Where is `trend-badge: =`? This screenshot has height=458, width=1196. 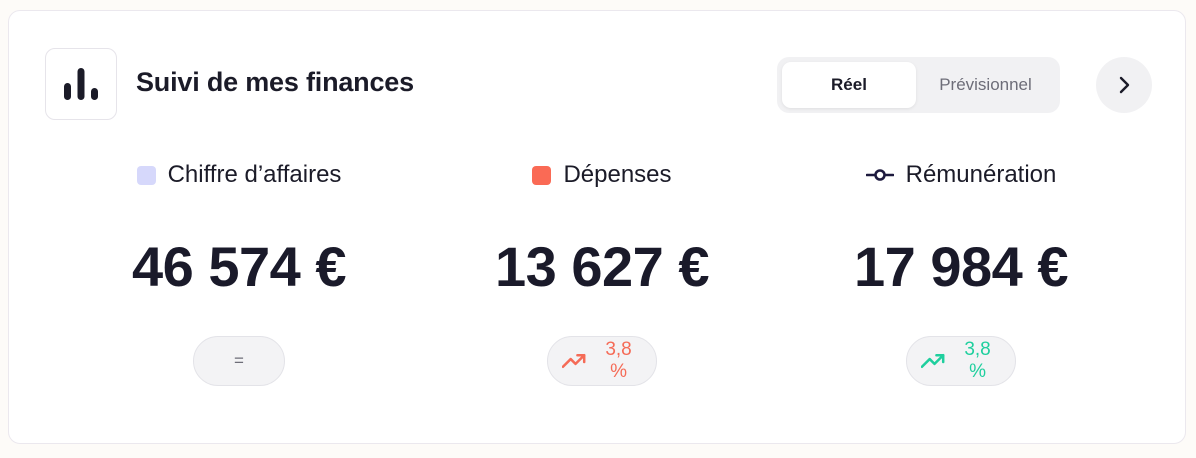
trend-badge: = is located at coordinates (239, 361).